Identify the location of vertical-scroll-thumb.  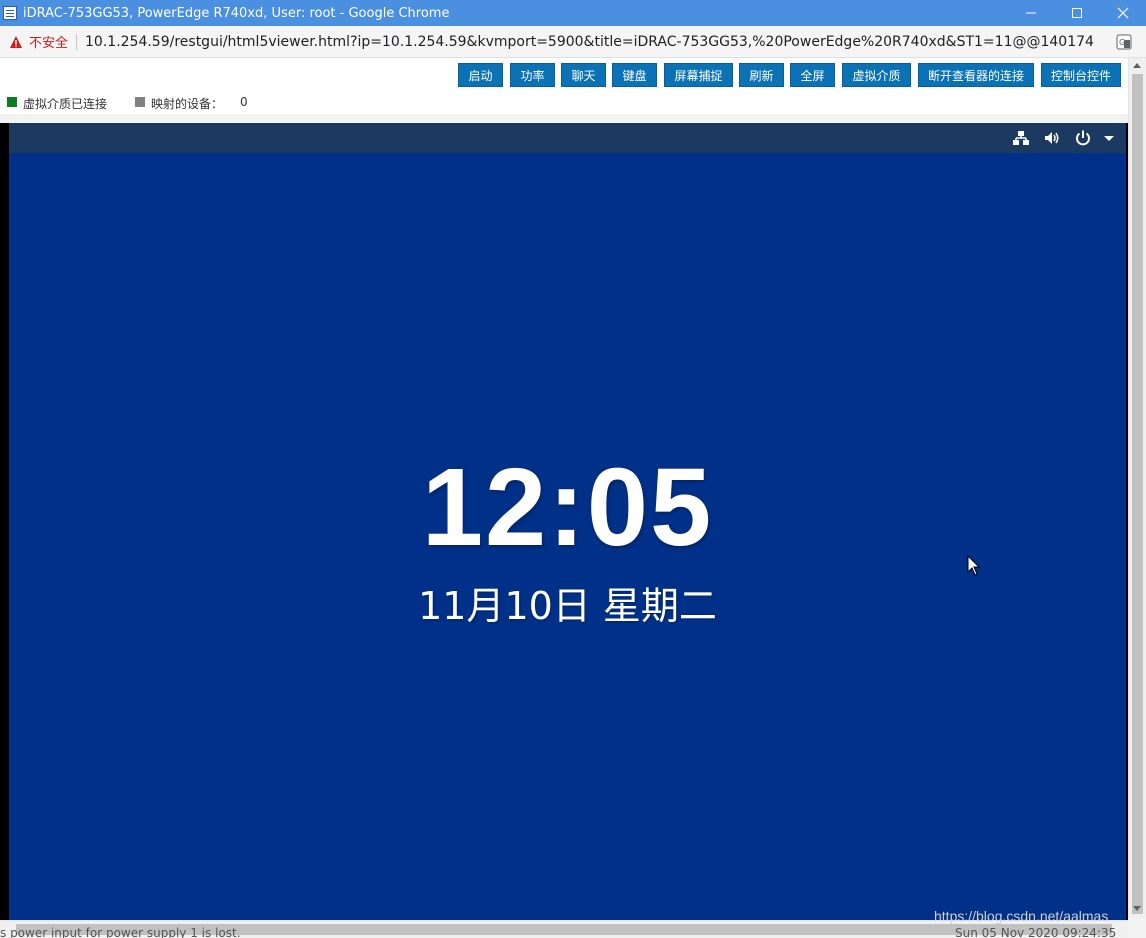
(1137, 494).